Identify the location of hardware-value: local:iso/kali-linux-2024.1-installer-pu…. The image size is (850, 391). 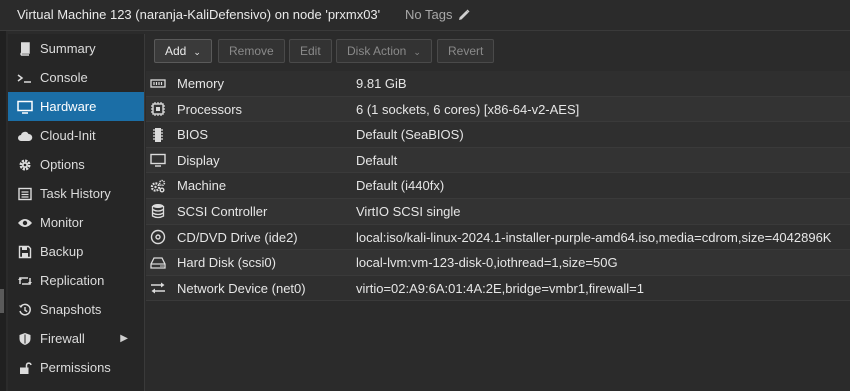
(594, 237).